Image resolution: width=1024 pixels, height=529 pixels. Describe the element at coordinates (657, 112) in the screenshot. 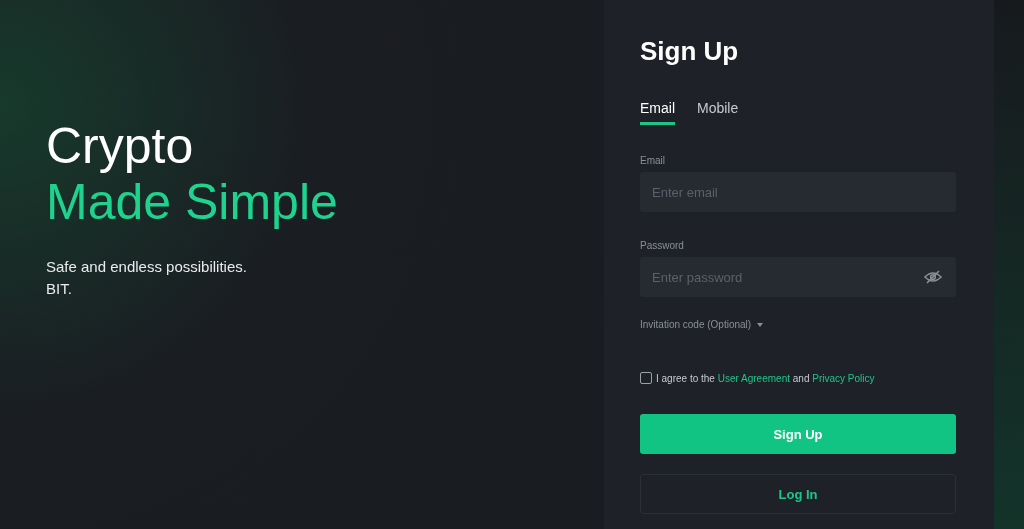

I see `tab: Email` at that location.